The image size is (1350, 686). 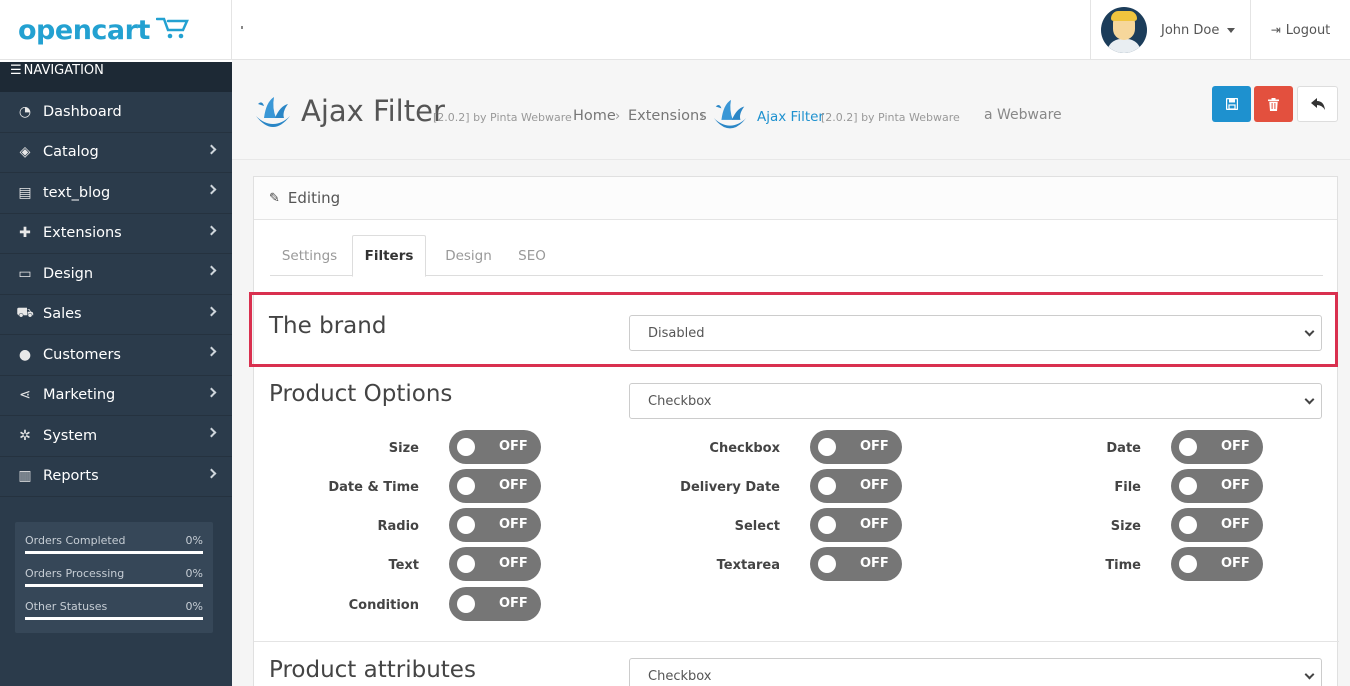 What do you see at coordinates (495, 525) in the screenshot?
I see `option-toggle-radio: OFF` at bounding box center [495, 525].